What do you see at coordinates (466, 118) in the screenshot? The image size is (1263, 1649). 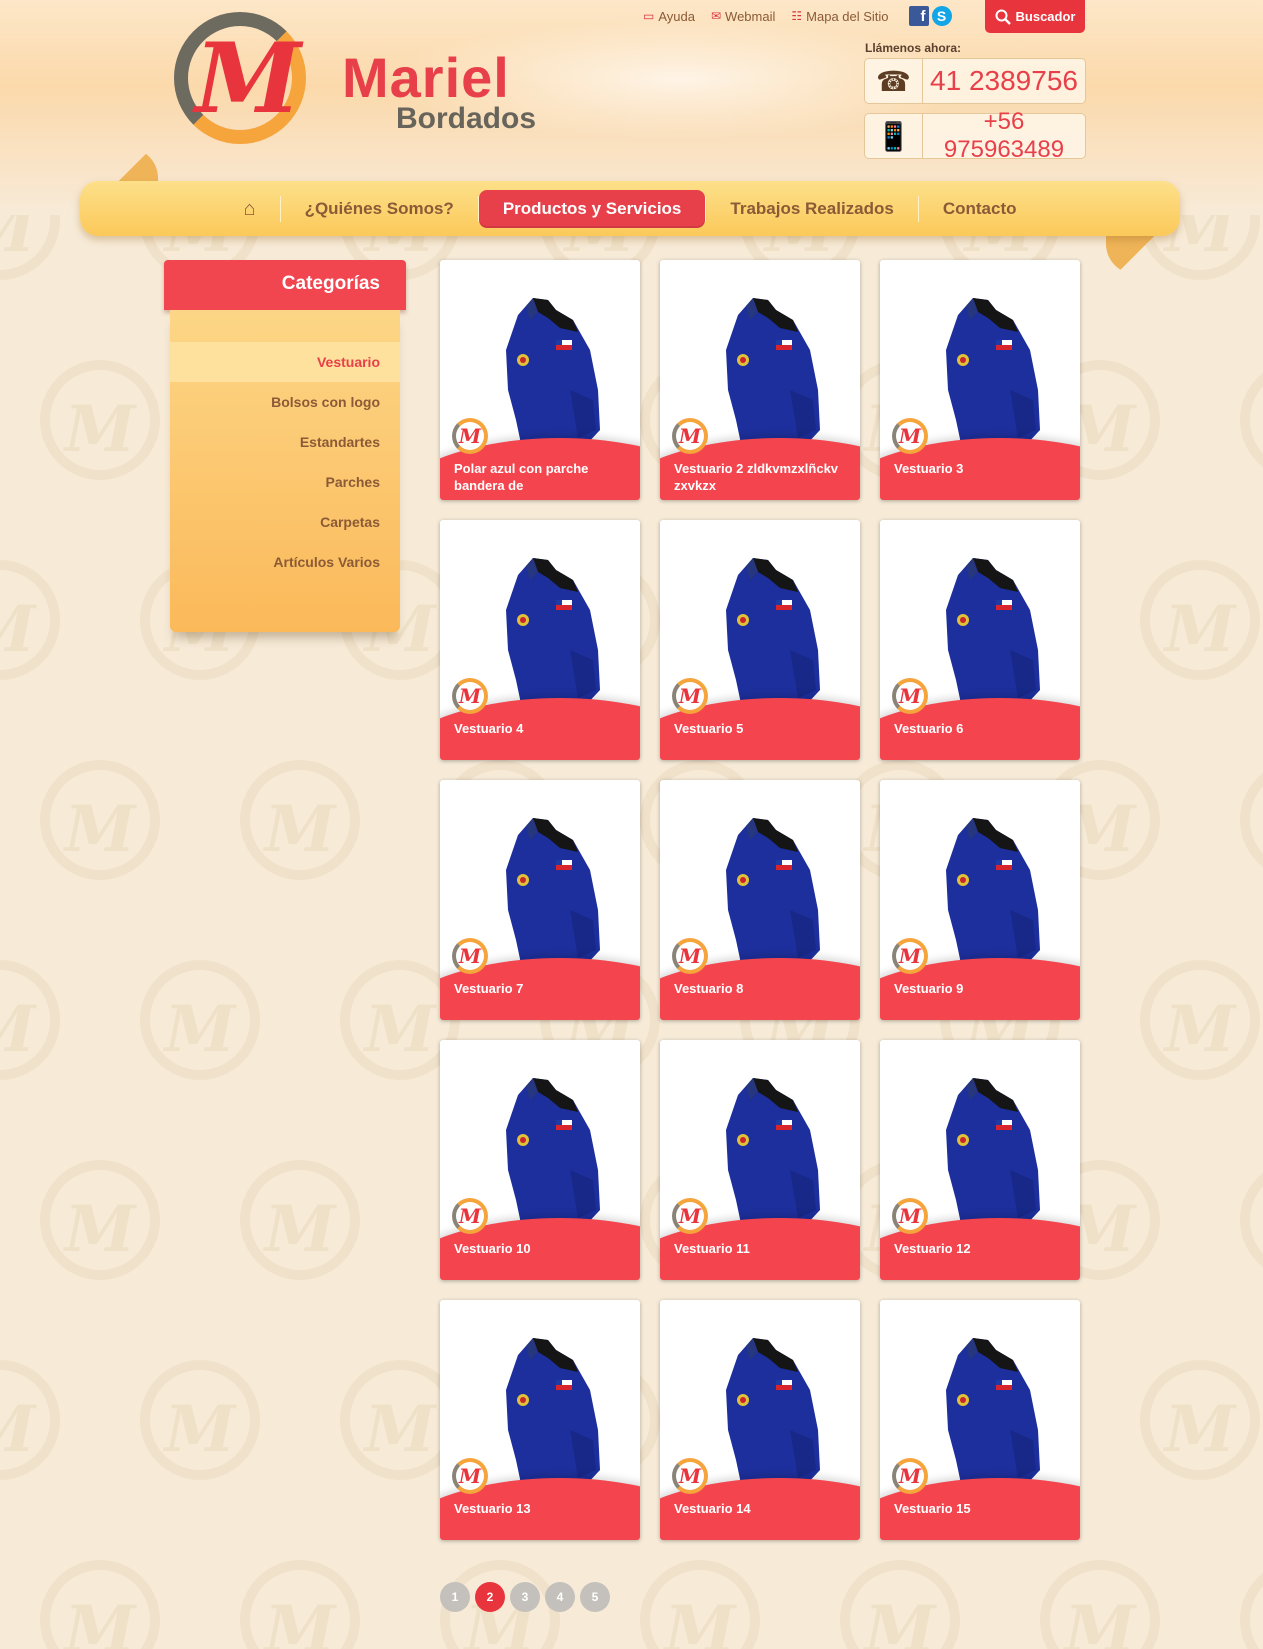 I see `logo-subtitle: Bordados` at bounding box center [466, 118].